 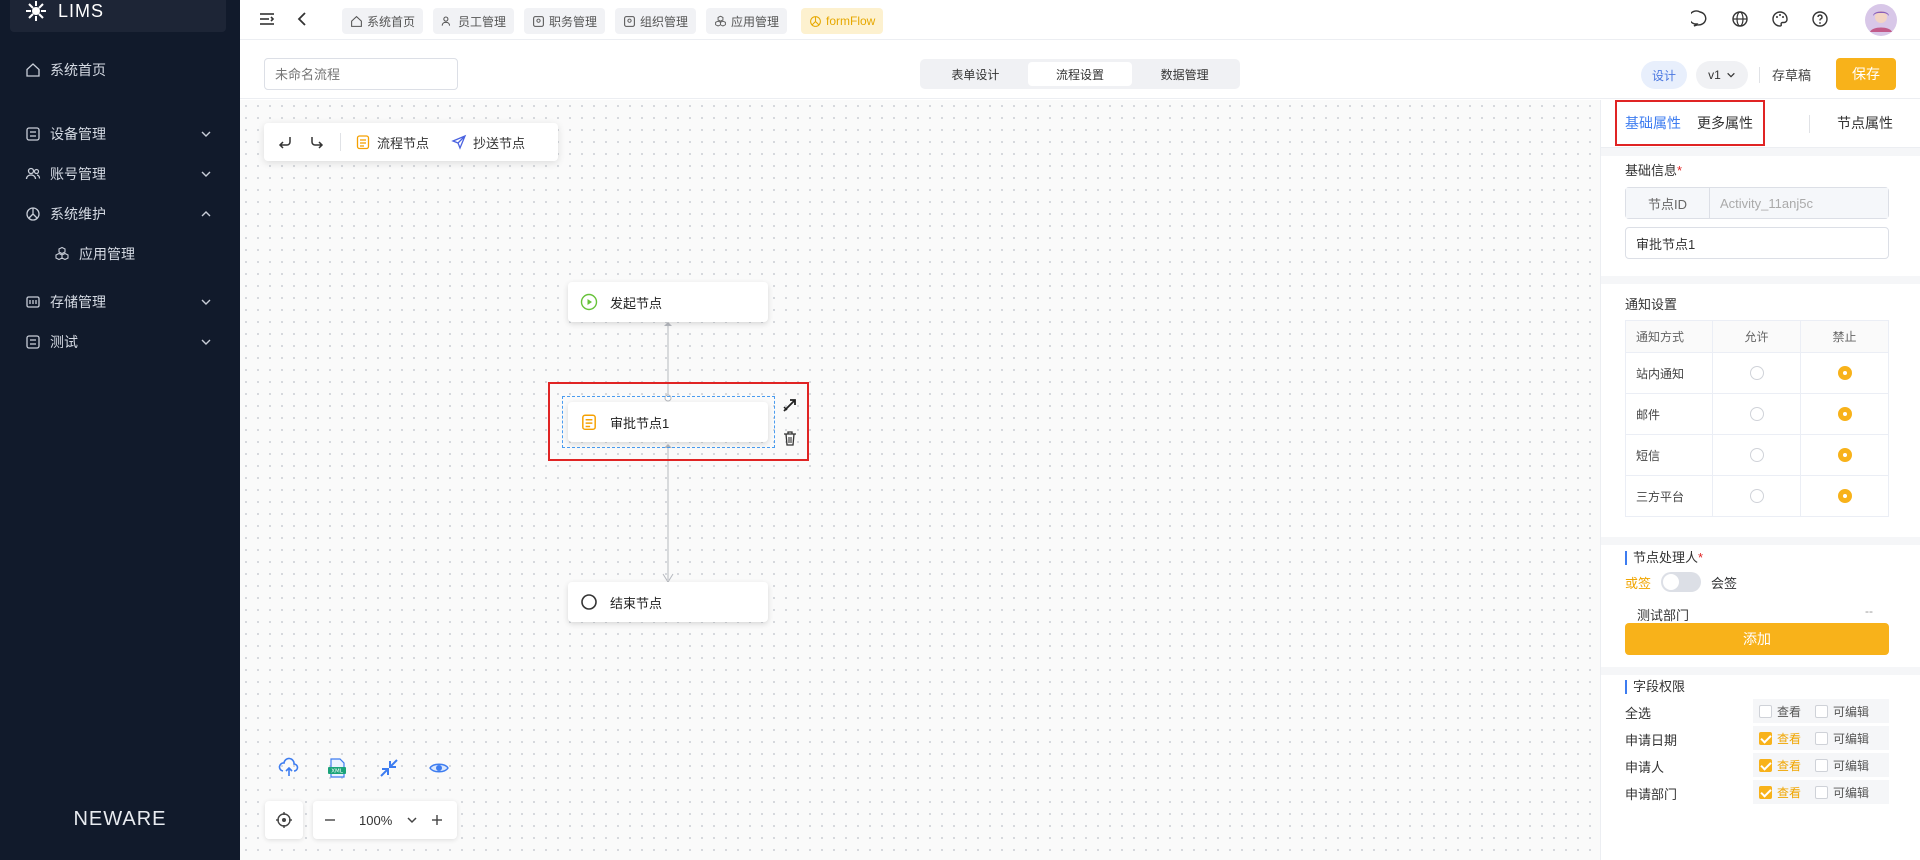 I want to click on help-icon, so click(x=1820, y=19).